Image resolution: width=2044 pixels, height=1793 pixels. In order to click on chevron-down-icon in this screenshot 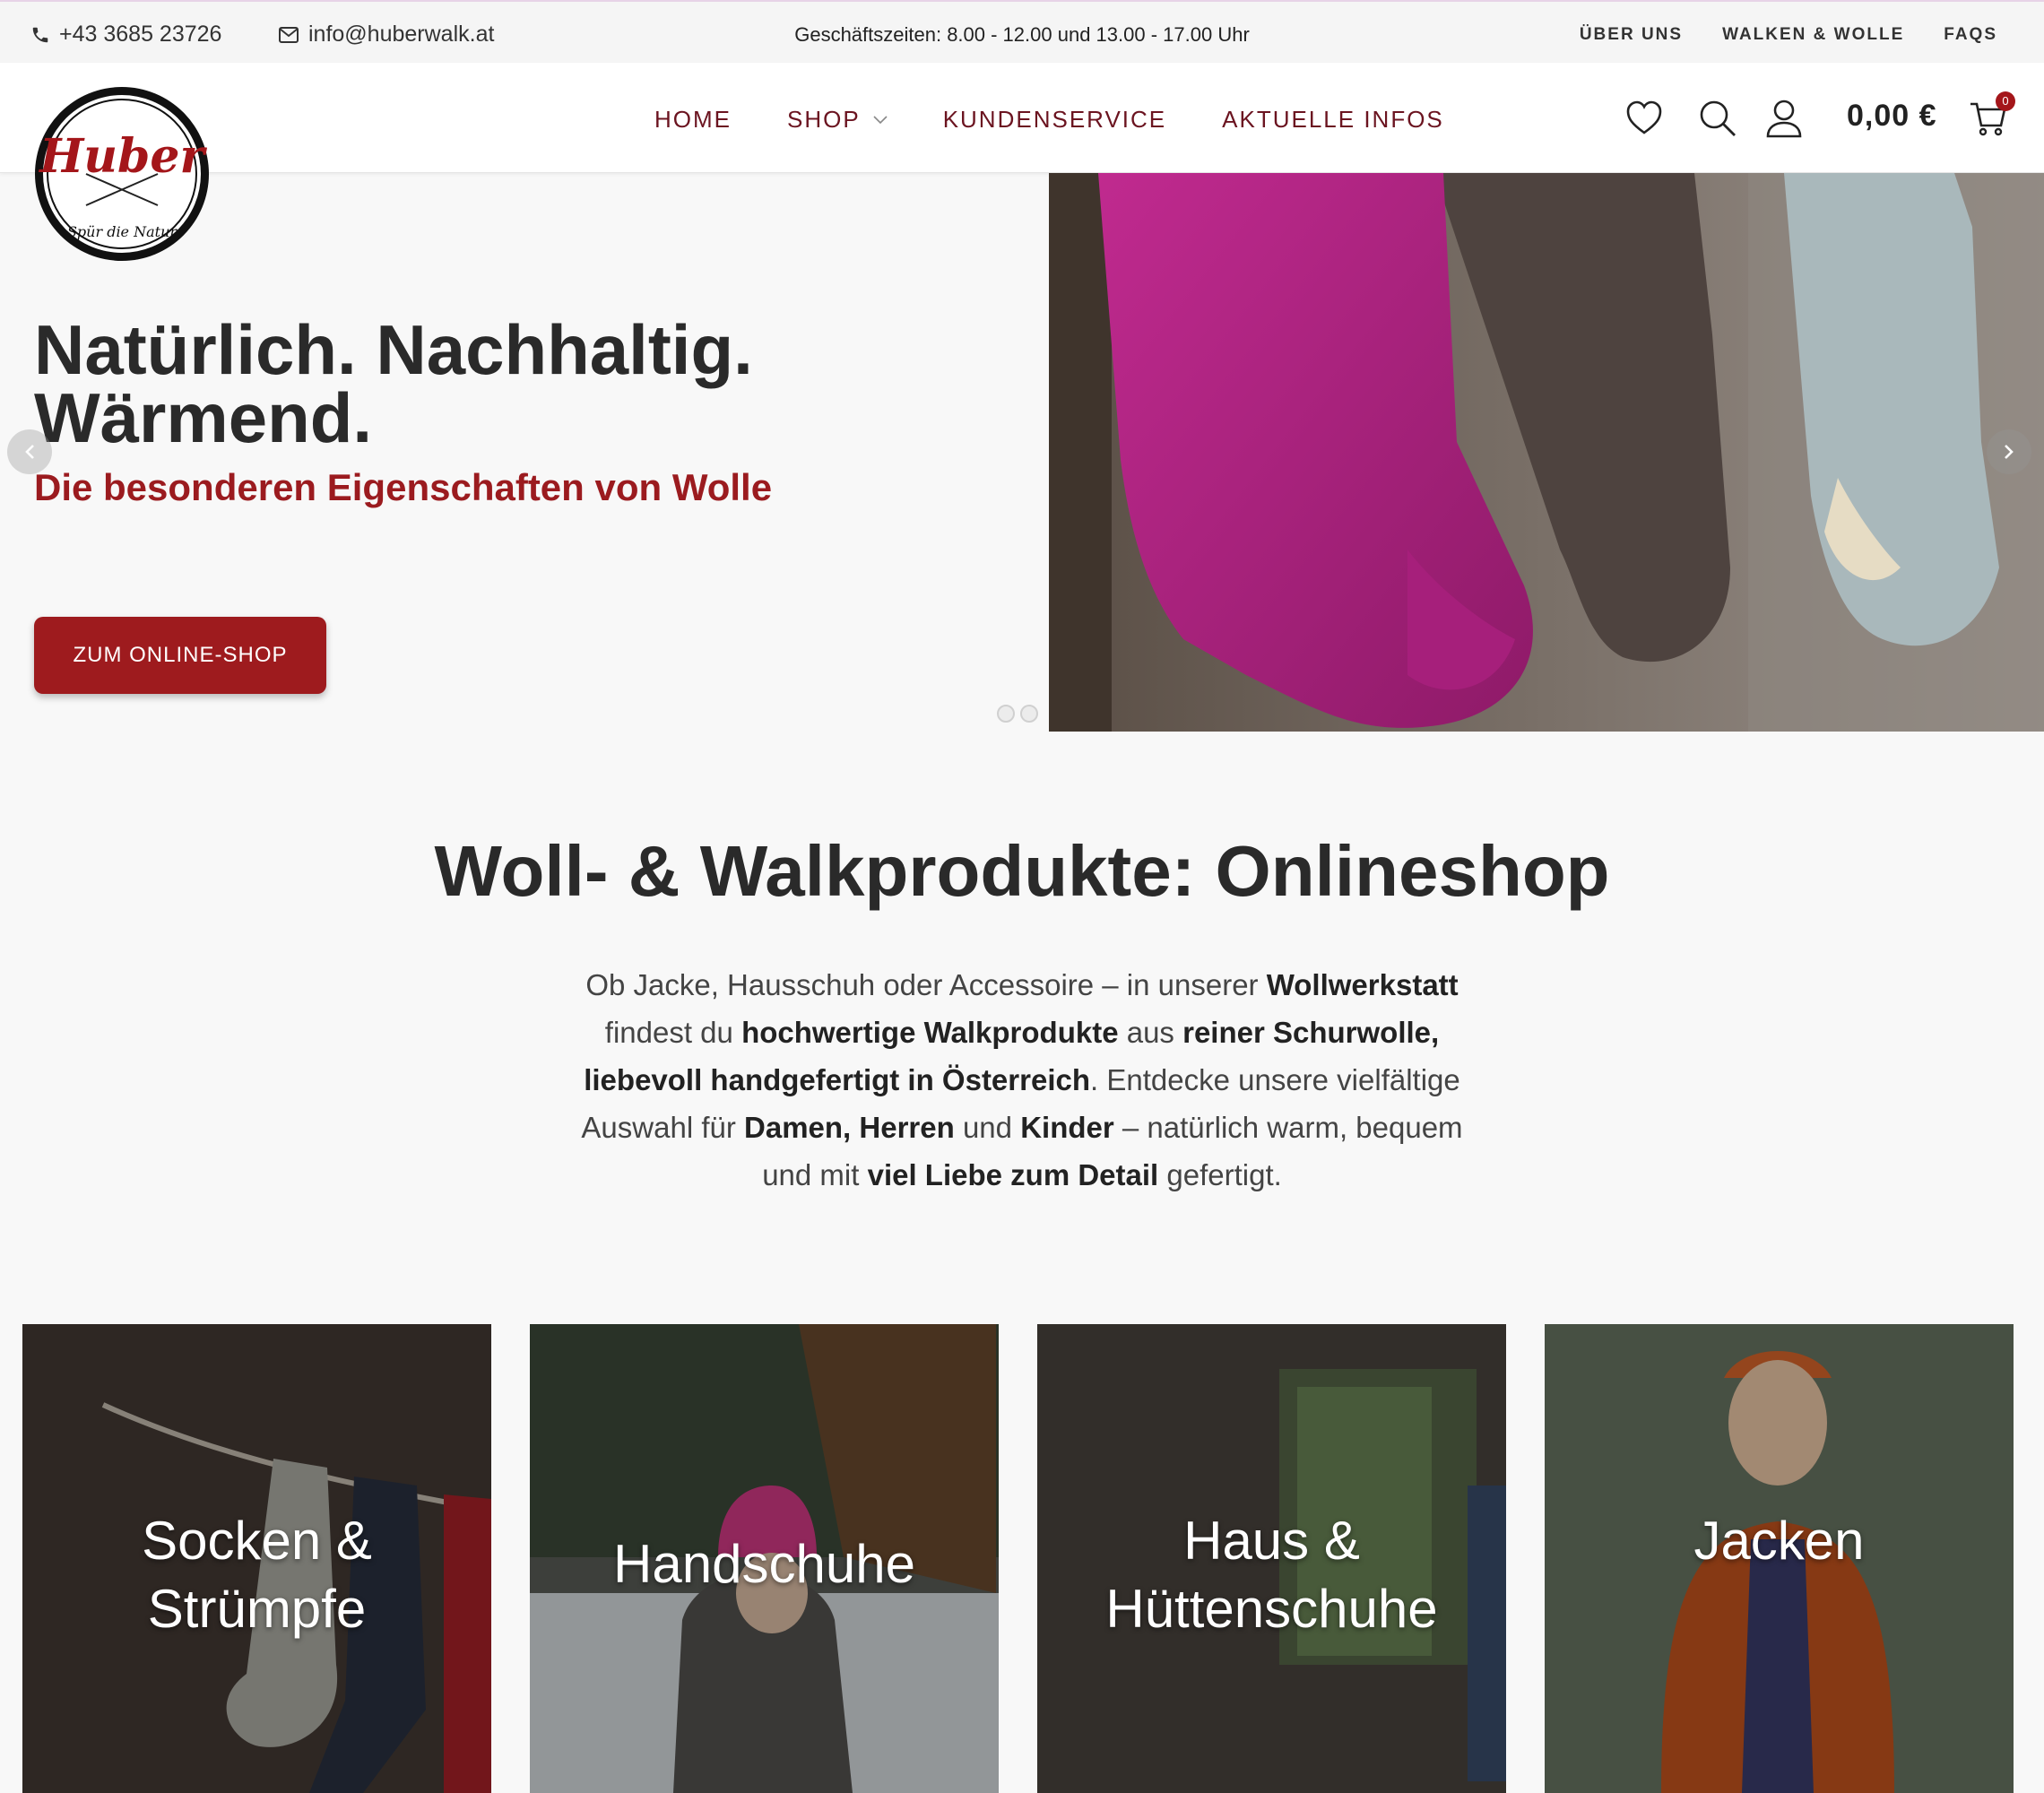, I will do `click(880, 119)`.